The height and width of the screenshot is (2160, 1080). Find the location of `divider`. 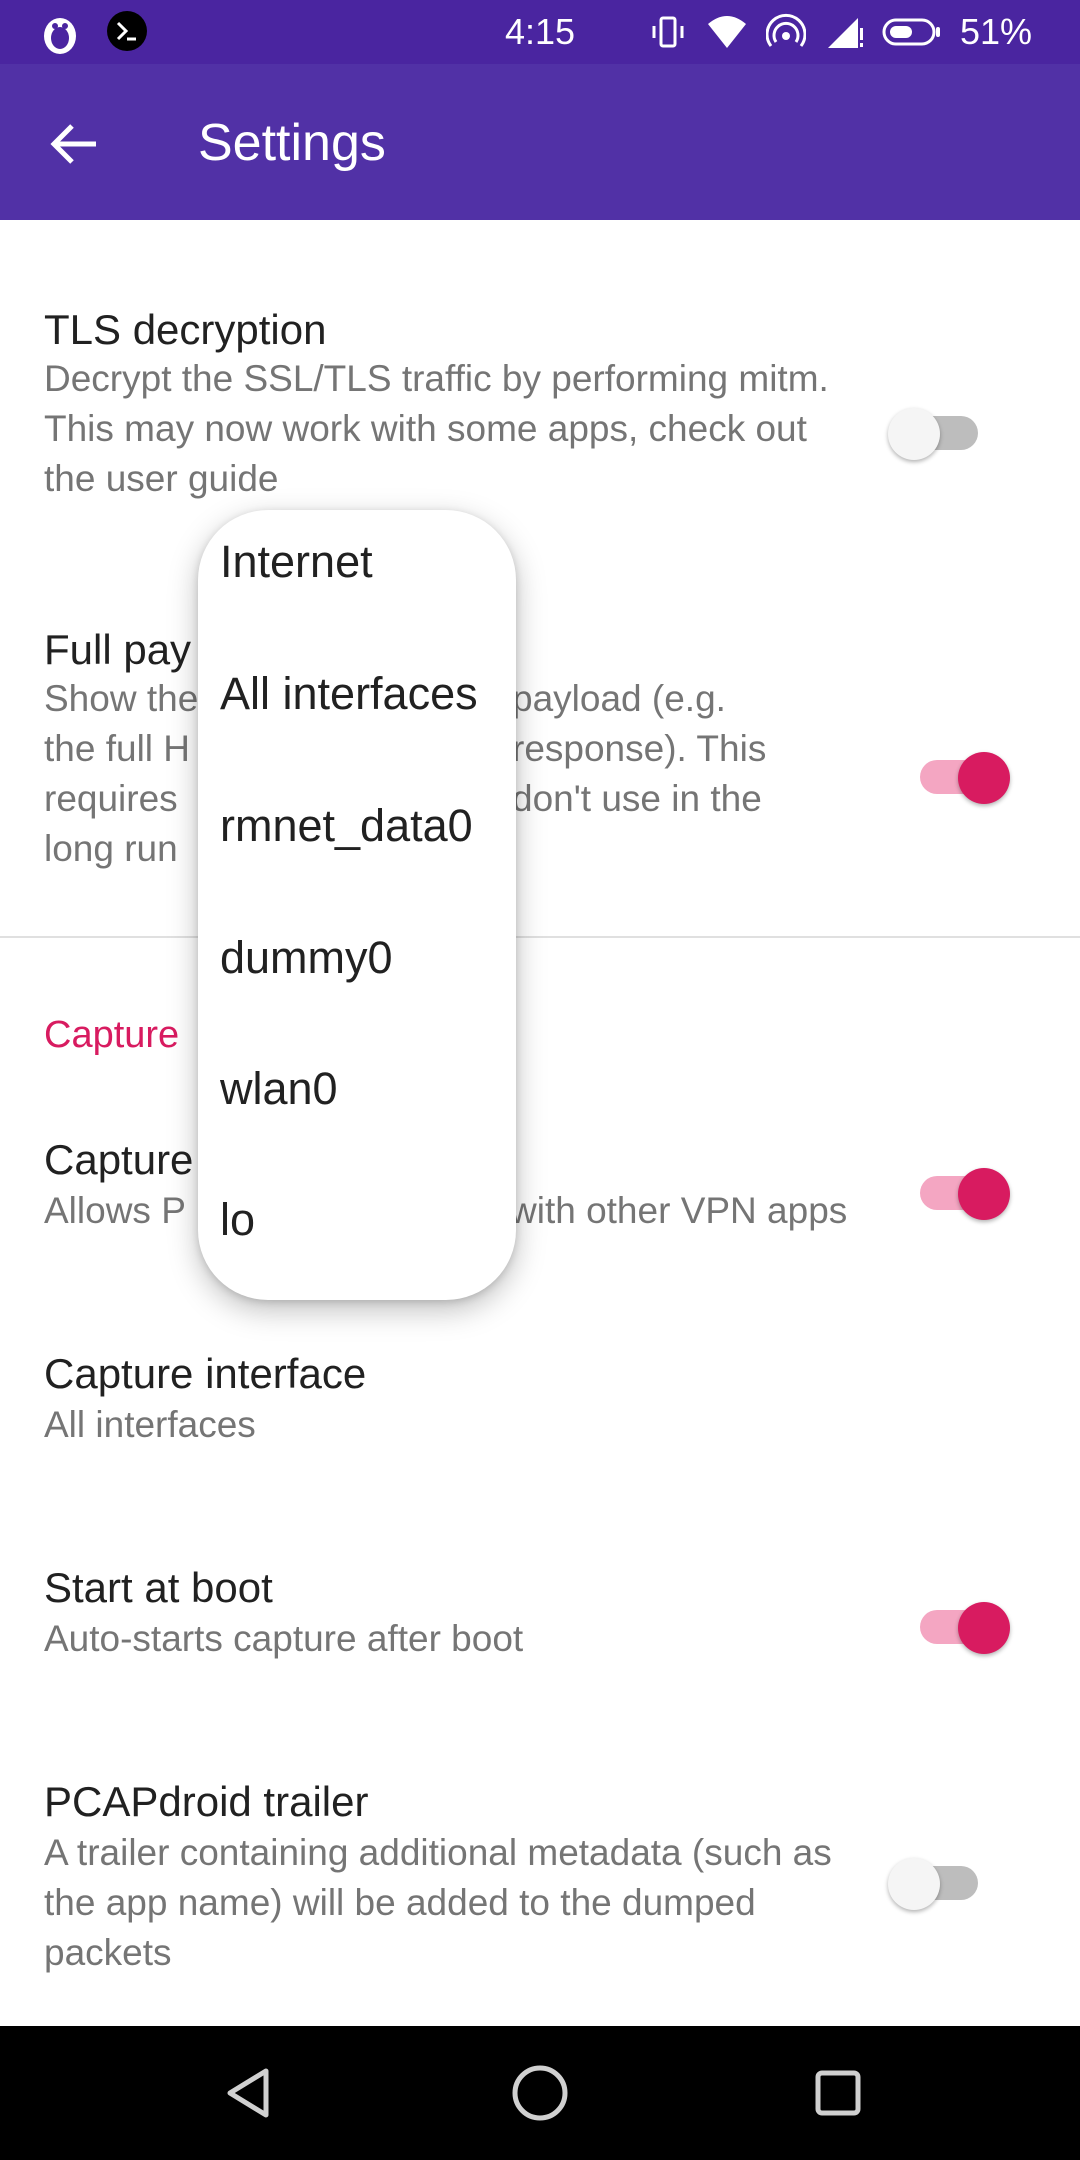

divider is located at coordinates (540, 937).